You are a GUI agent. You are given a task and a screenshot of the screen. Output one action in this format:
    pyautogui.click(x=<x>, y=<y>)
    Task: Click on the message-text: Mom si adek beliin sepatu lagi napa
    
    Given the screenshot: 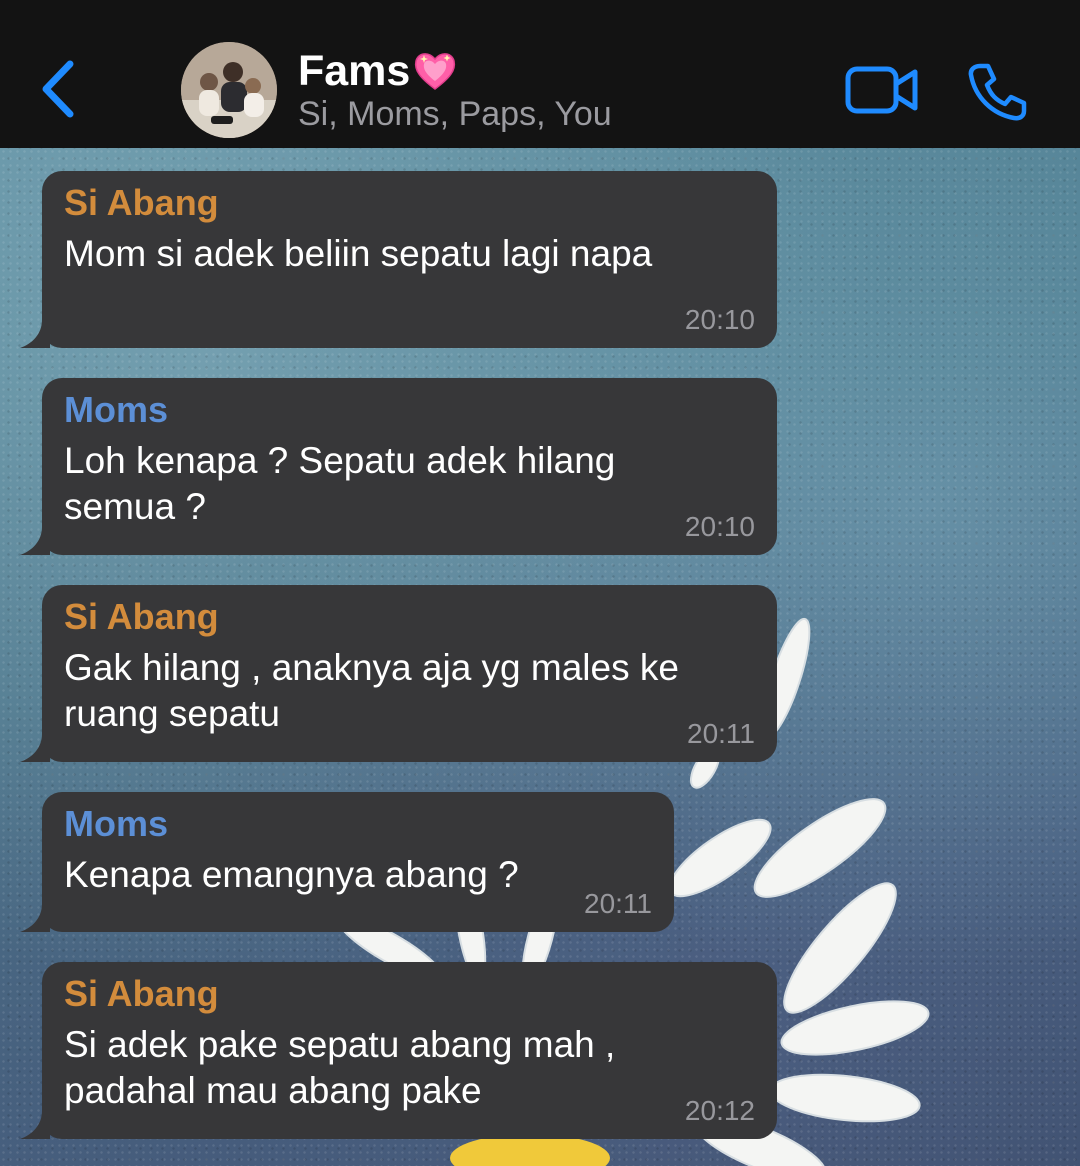 What is the action you would take?
    pyautogui.click(x=409, y=254)
    